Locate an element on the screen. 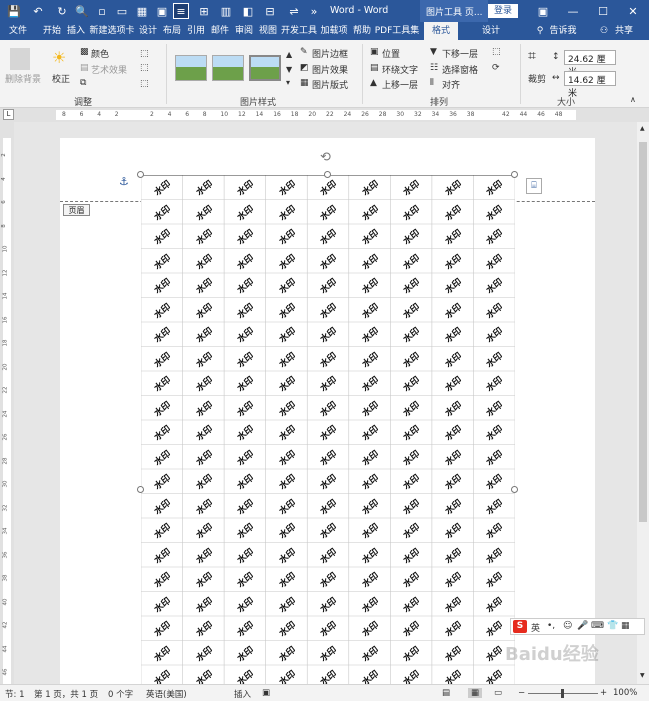 The width and height of the screenshot is (649, 701). tab-home: 开始 is located at coordinates (52, 31).